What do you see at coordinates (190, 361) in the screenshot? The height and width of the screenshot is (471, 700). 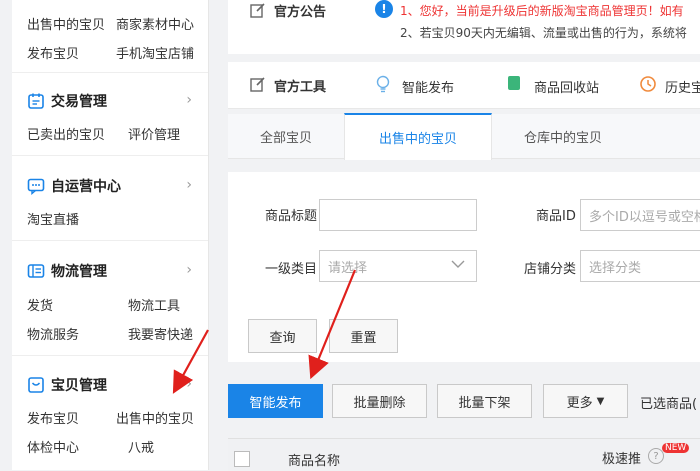 I see `annotation-arrow-sidebar` at bounding box center [190, 361].